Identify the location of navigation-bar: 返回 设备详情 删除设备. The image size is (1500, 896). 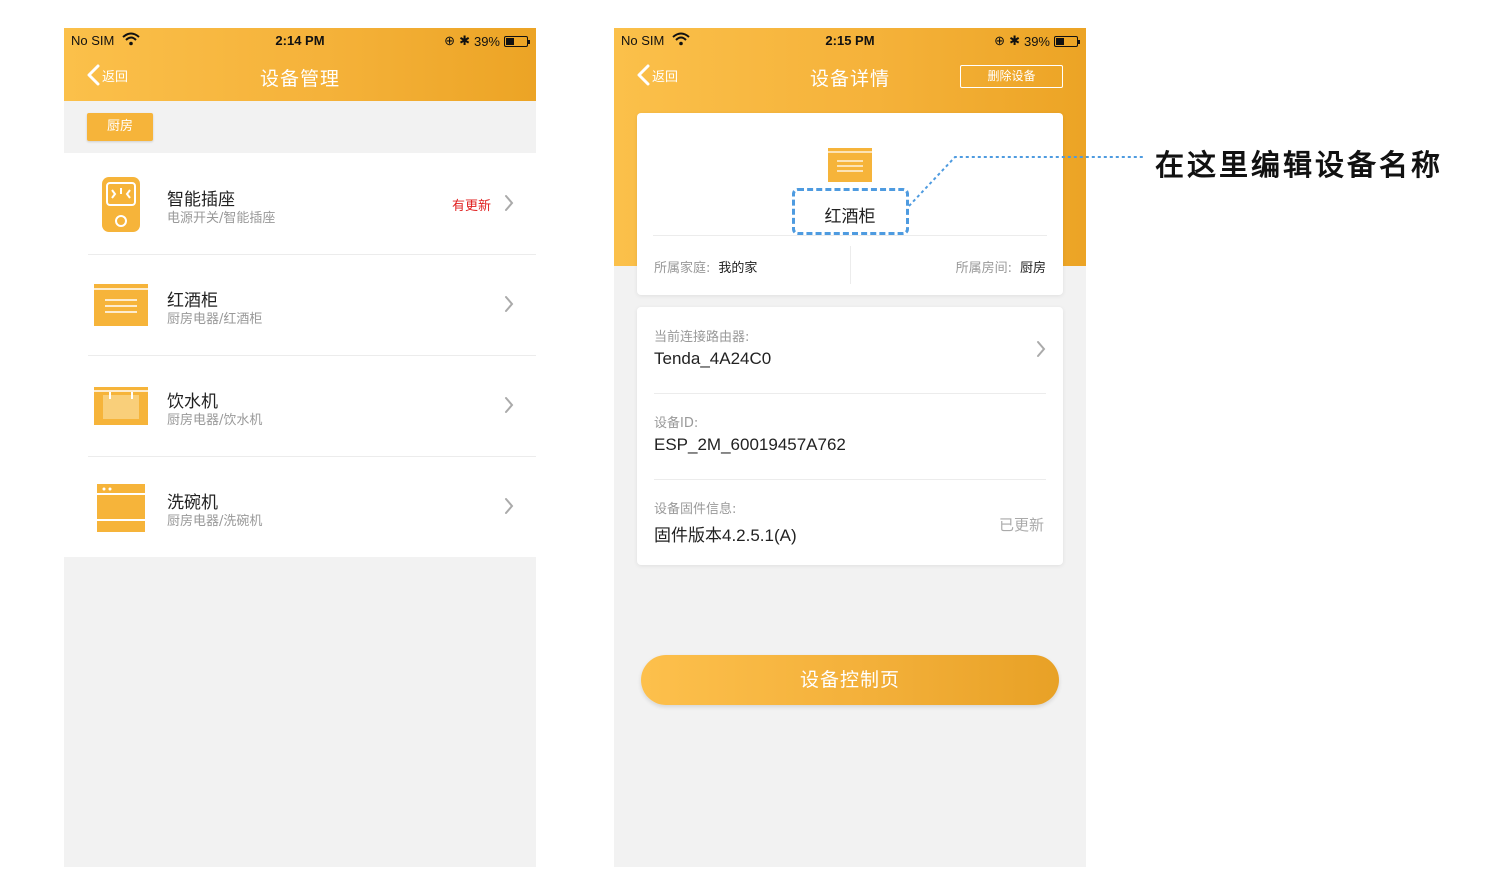
(850, 76).